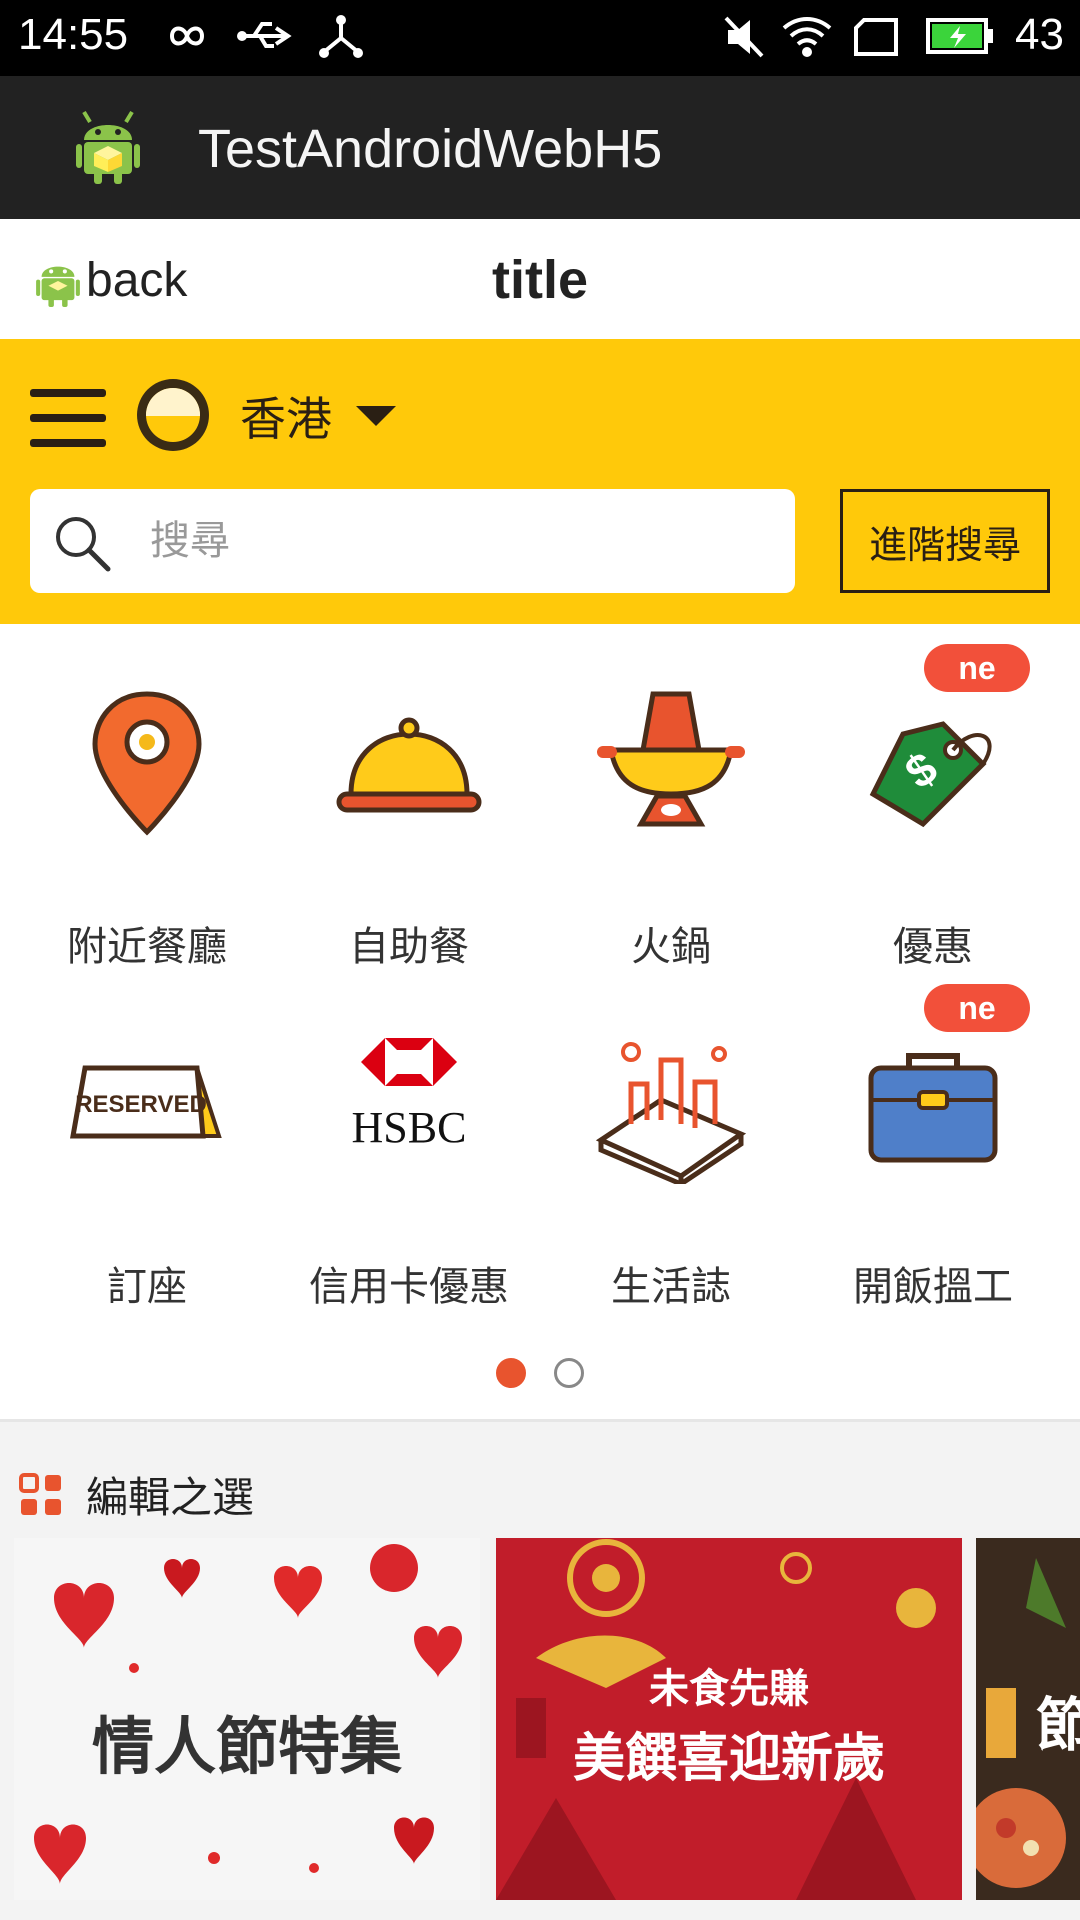 This screenshot has width=1080, height=1920. What do you see at coordinates (73, 34) in the screenshot?
I see `status-time: 14:55` at bounding box center [73, 34].